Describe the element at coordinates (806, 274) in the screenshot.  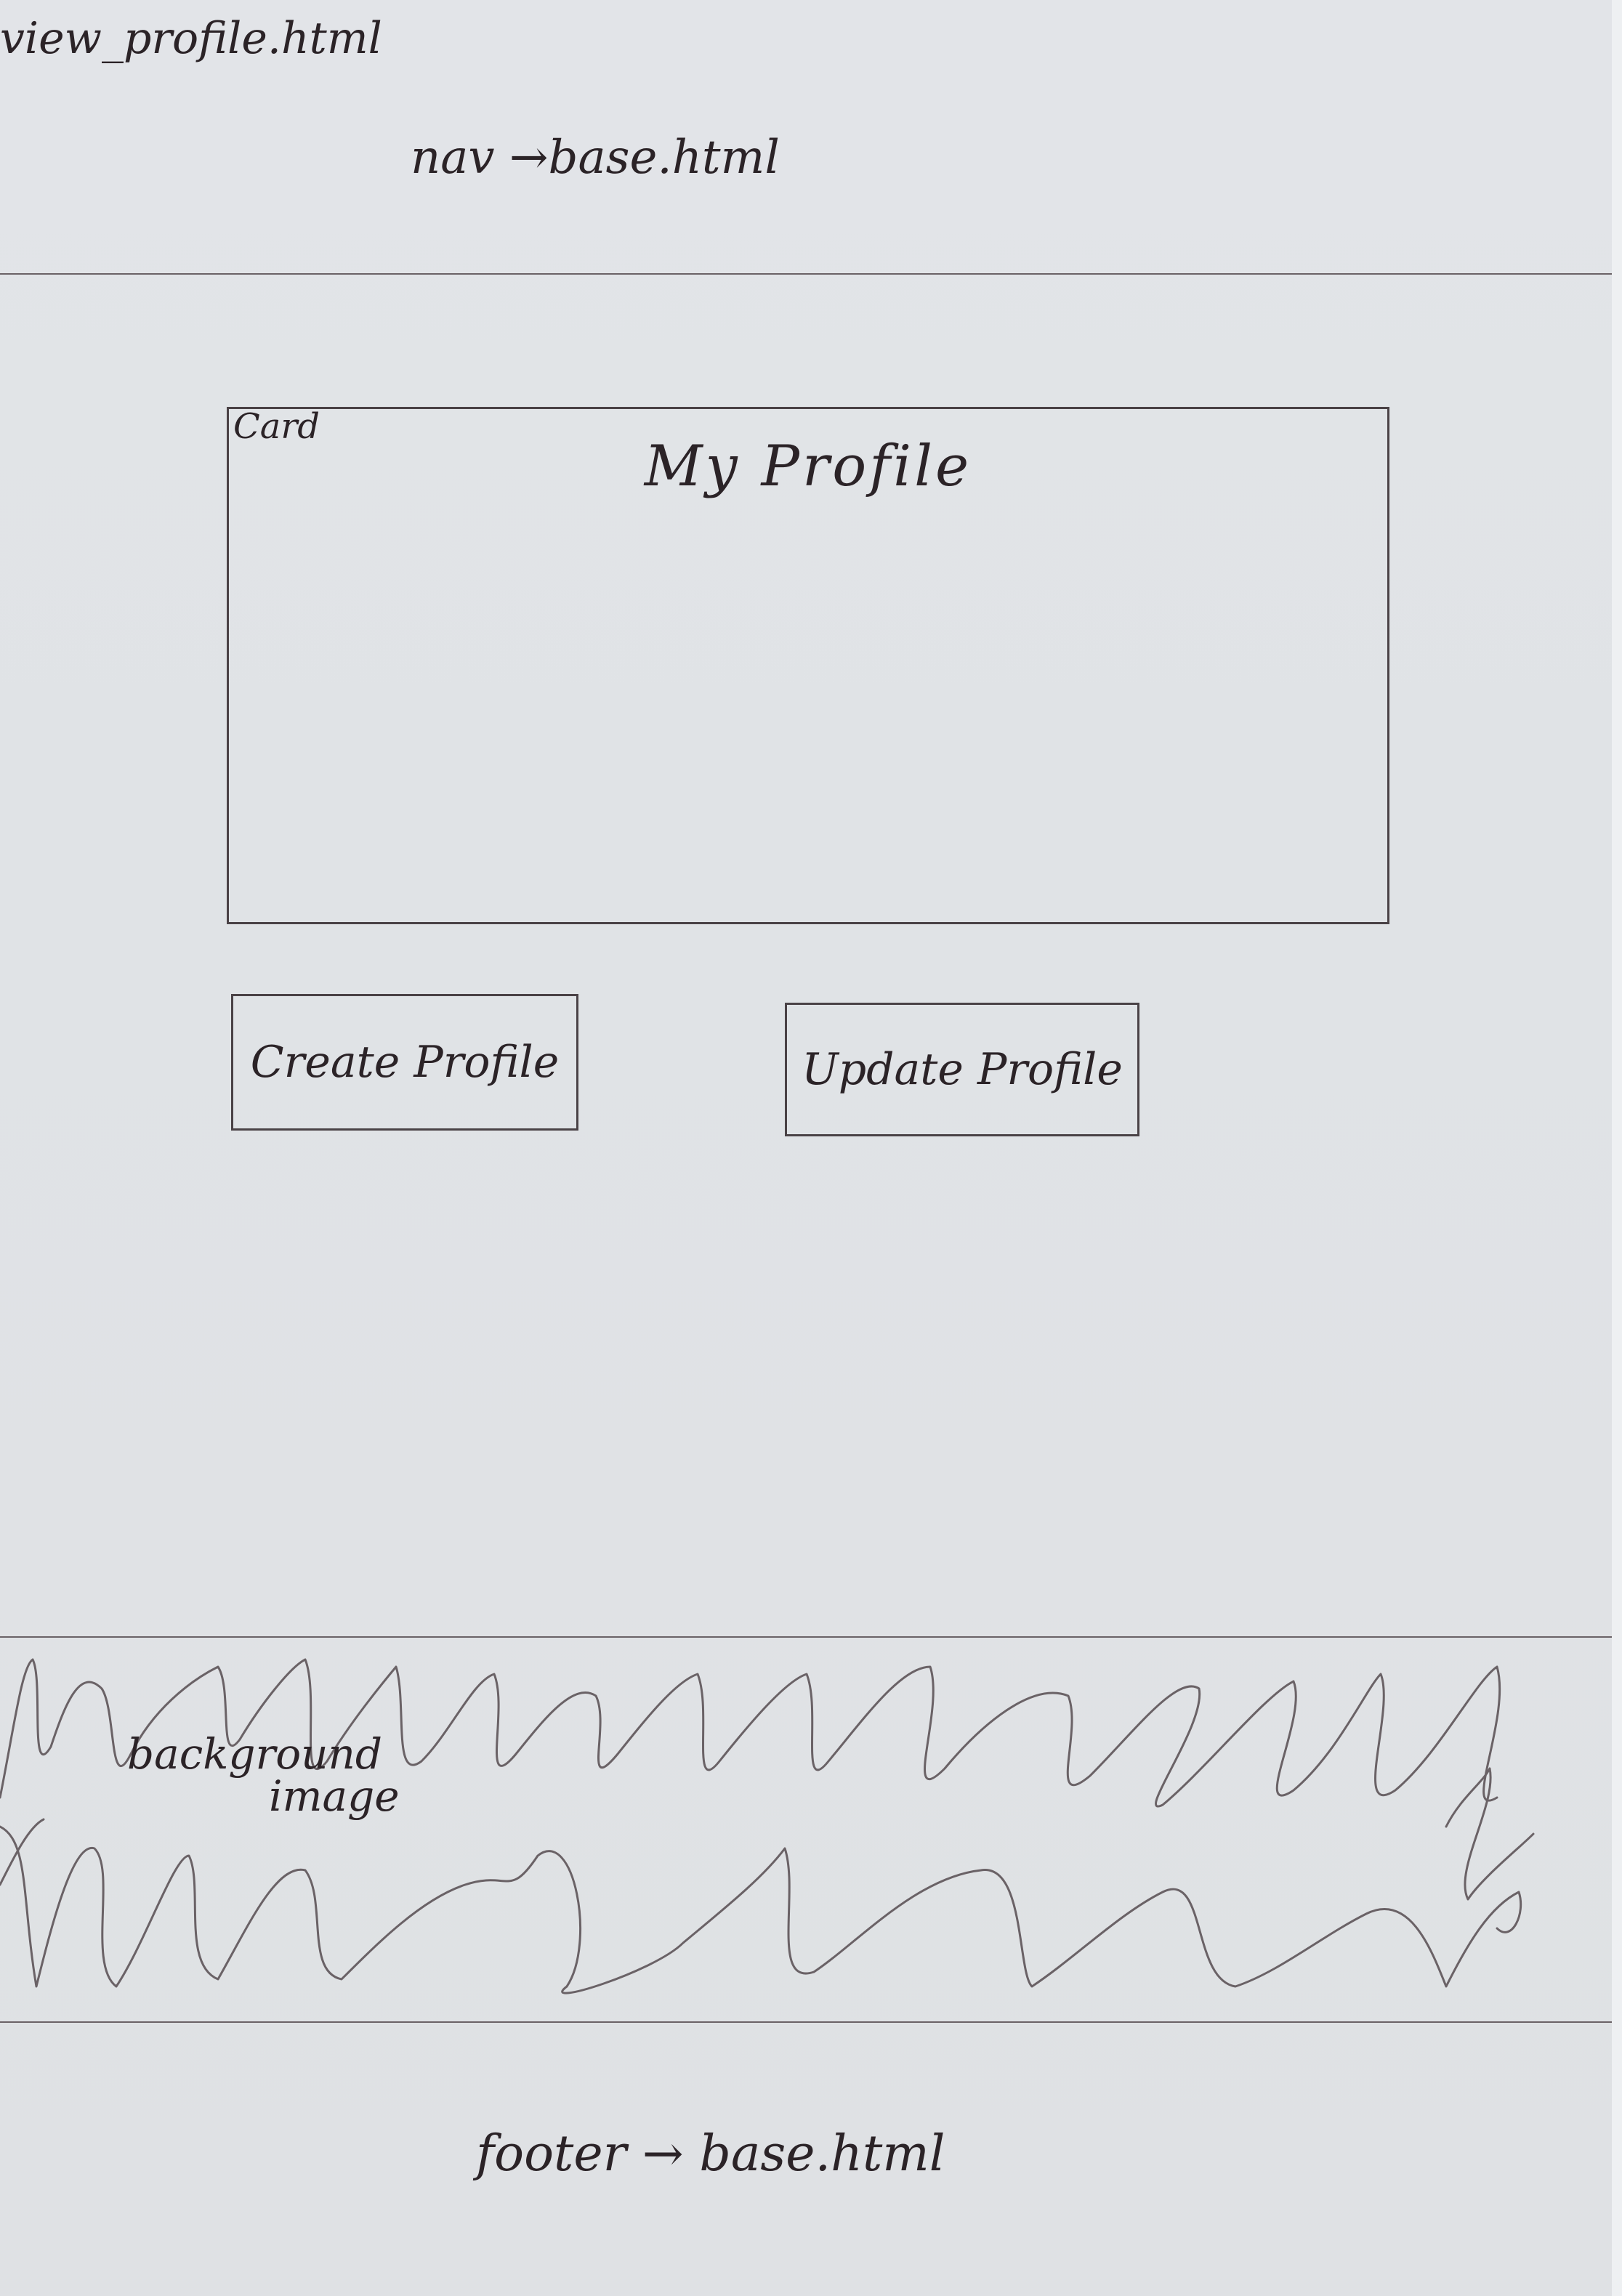
I see `nav-divider` at that location.